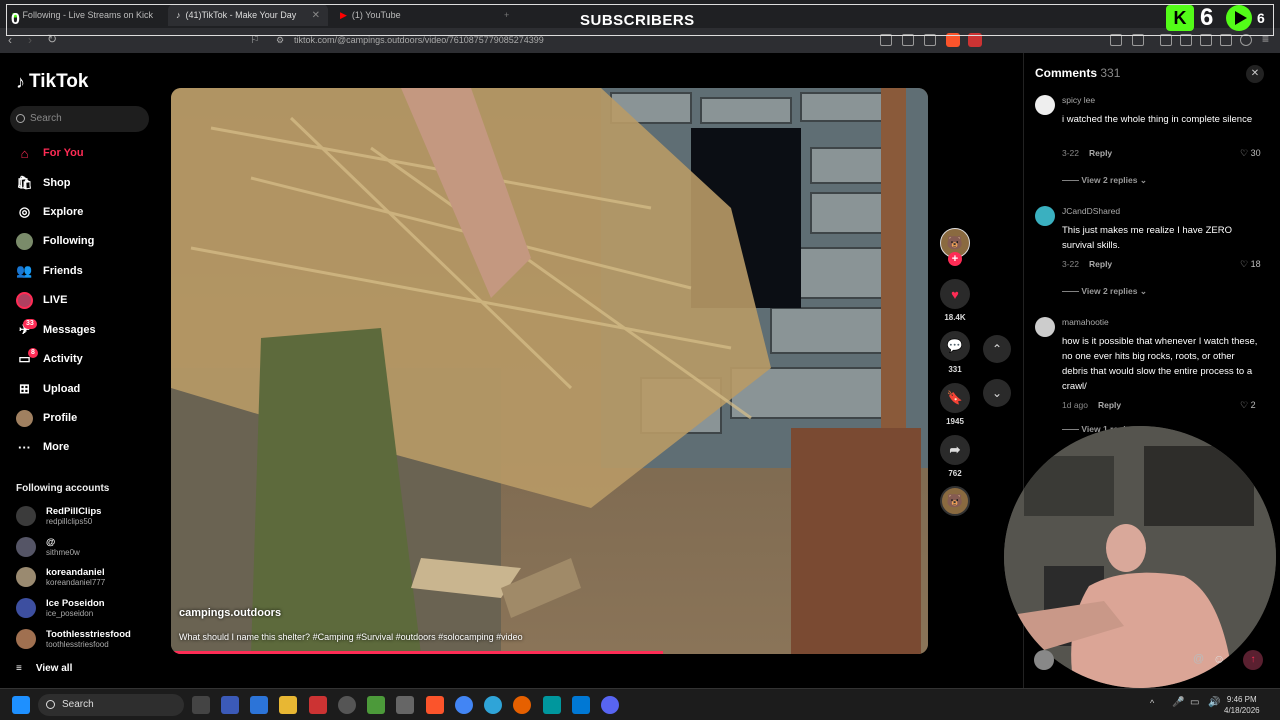 This screenshot has height=720, width=1280. Describe the element at coordinates (1186, 40) in the screenshot. I see `sidebar-toggle-icon` at that location.